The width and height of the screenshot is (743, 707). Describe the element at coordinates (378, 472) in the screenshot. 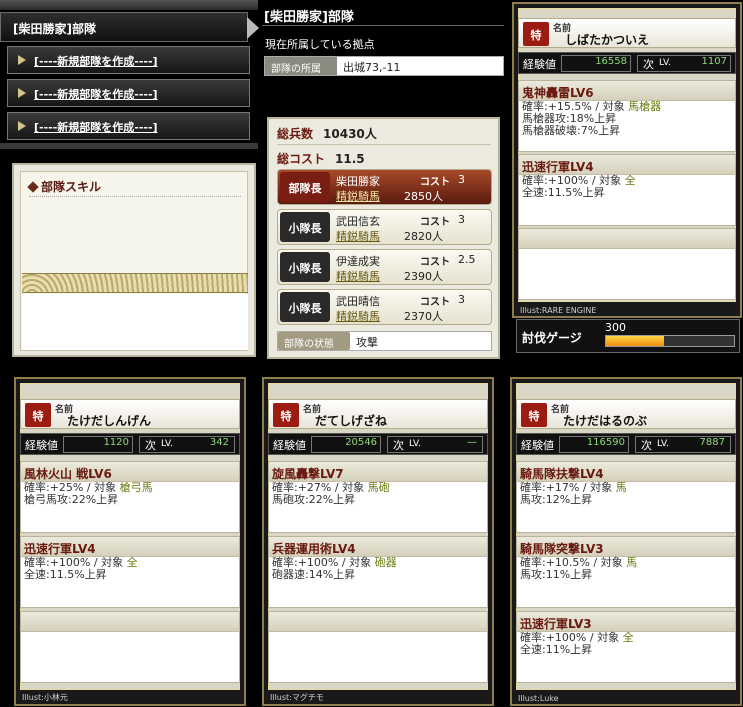

I see `skill-title: 旋風轟撃LV7` at that location.